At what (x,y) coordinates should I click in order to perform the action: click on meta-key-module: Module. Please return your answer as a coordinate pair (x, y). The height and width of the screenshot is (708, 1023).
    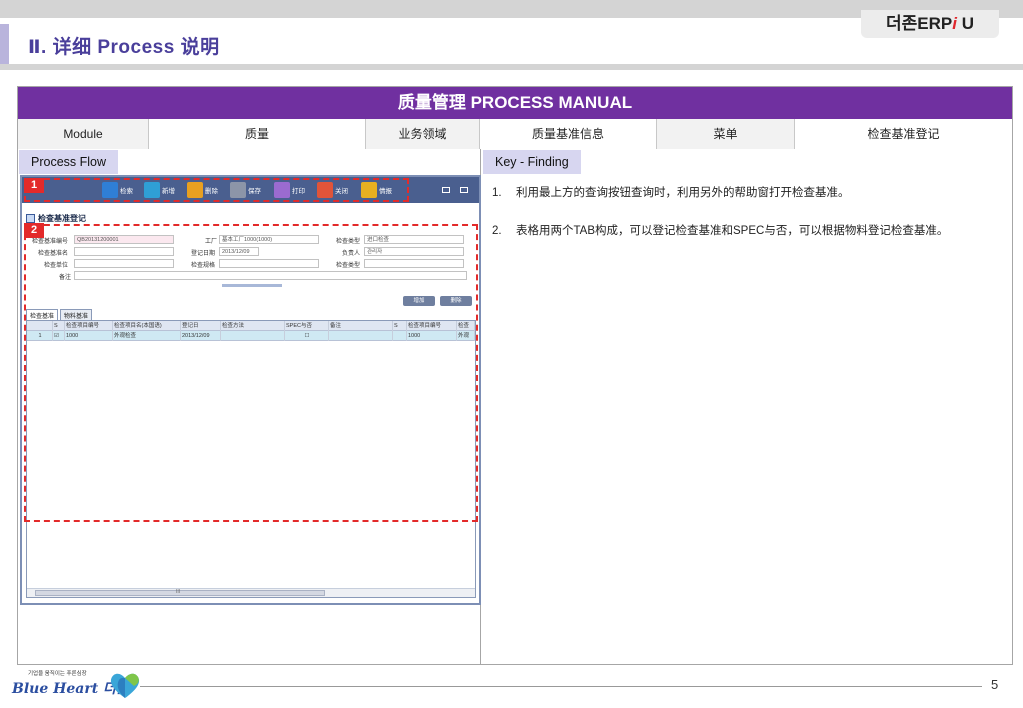
    Looking at the image, I should click on (83, 134).